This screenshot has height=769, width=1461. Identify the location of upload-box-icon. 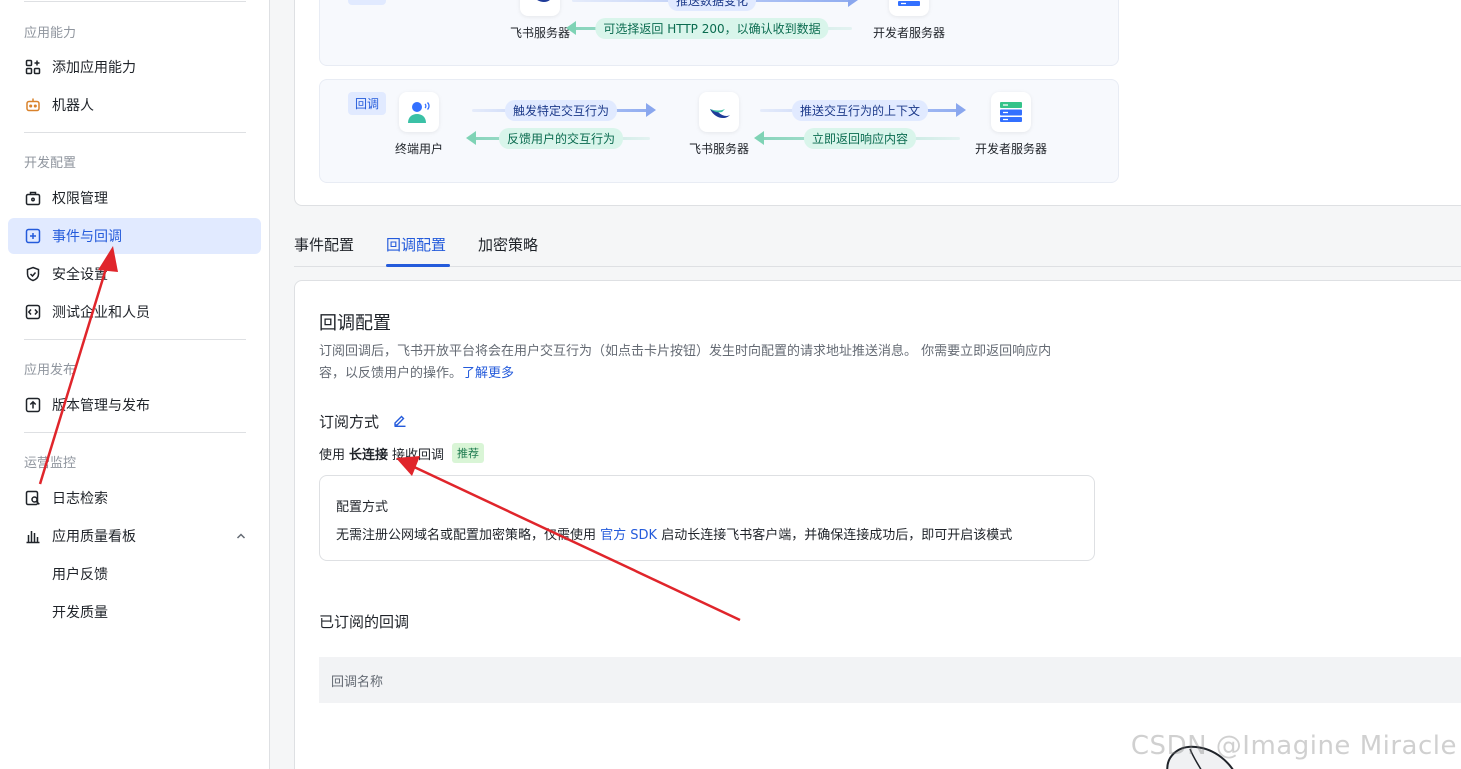
(33, 405).